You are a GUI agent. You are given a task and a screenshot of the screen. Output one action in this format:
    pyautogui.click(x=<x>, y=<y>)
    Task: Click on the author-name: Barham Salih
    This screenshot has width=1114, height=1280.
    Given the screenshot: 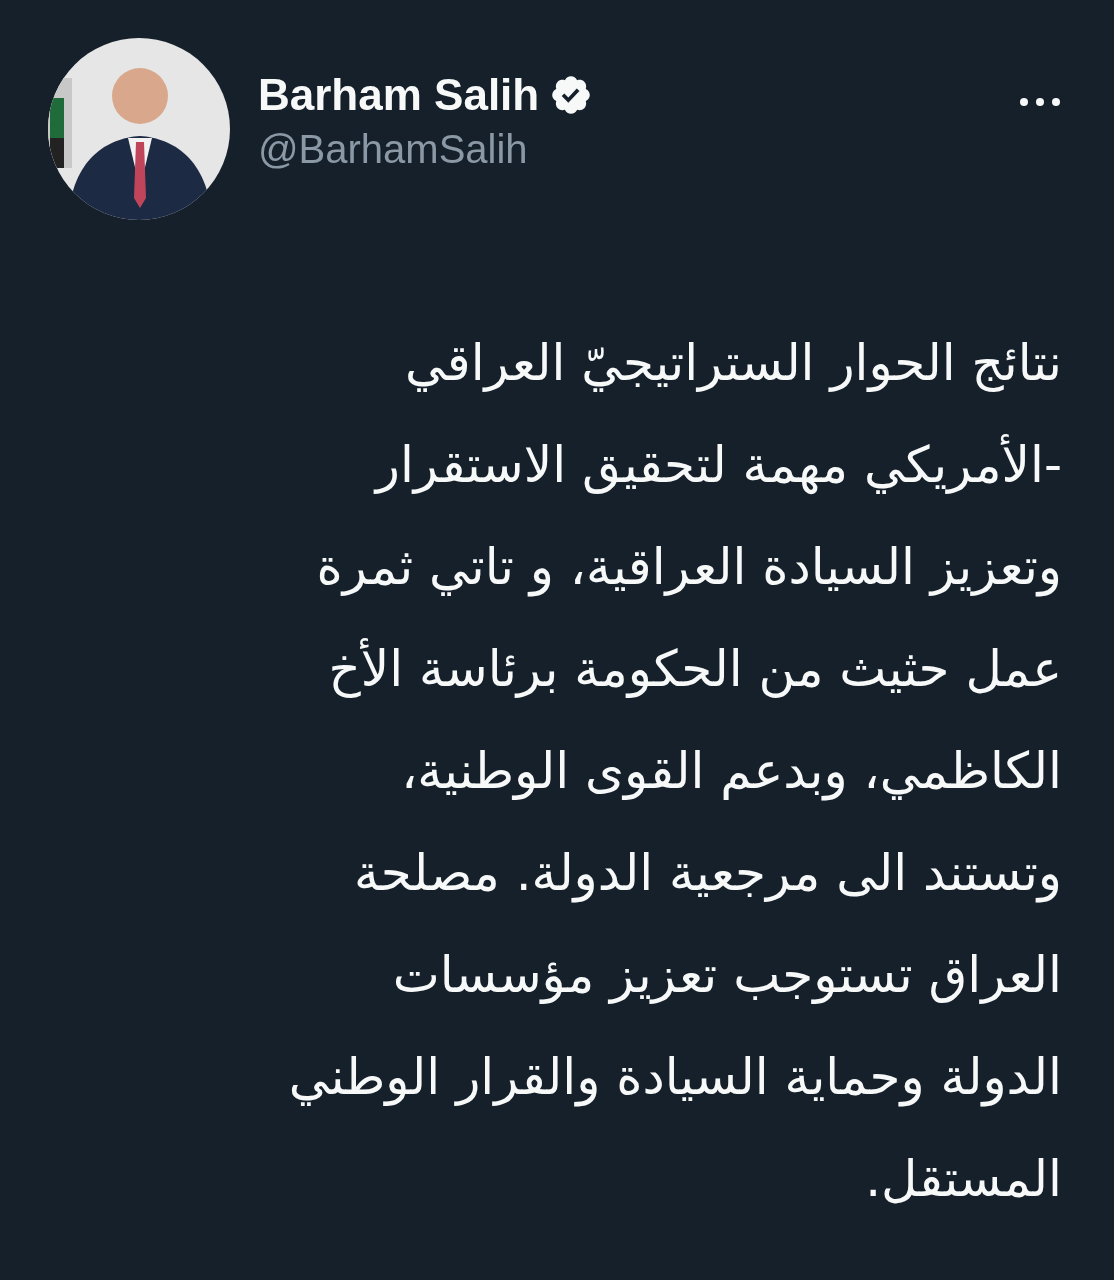 What is the action you would take?
    pyautogui.click(x=399, y=95)
    